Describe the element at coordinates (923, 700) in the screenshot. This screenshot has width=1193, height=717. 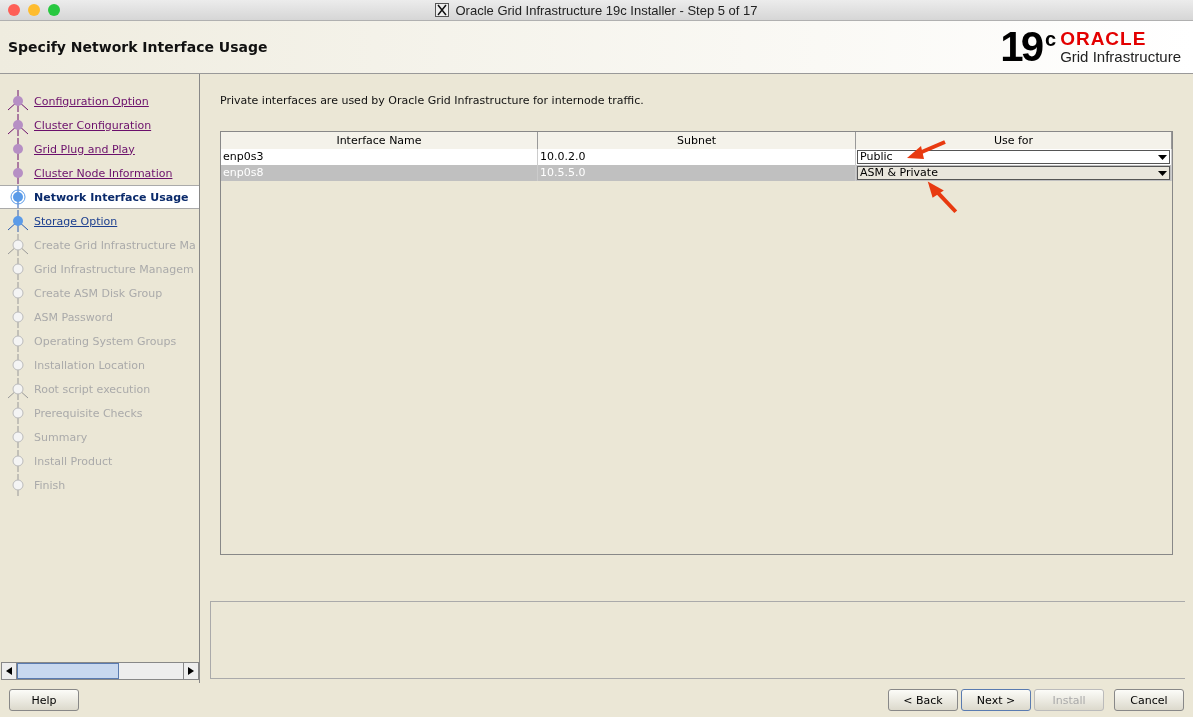
I see `dialog-button: < Back` at that location.